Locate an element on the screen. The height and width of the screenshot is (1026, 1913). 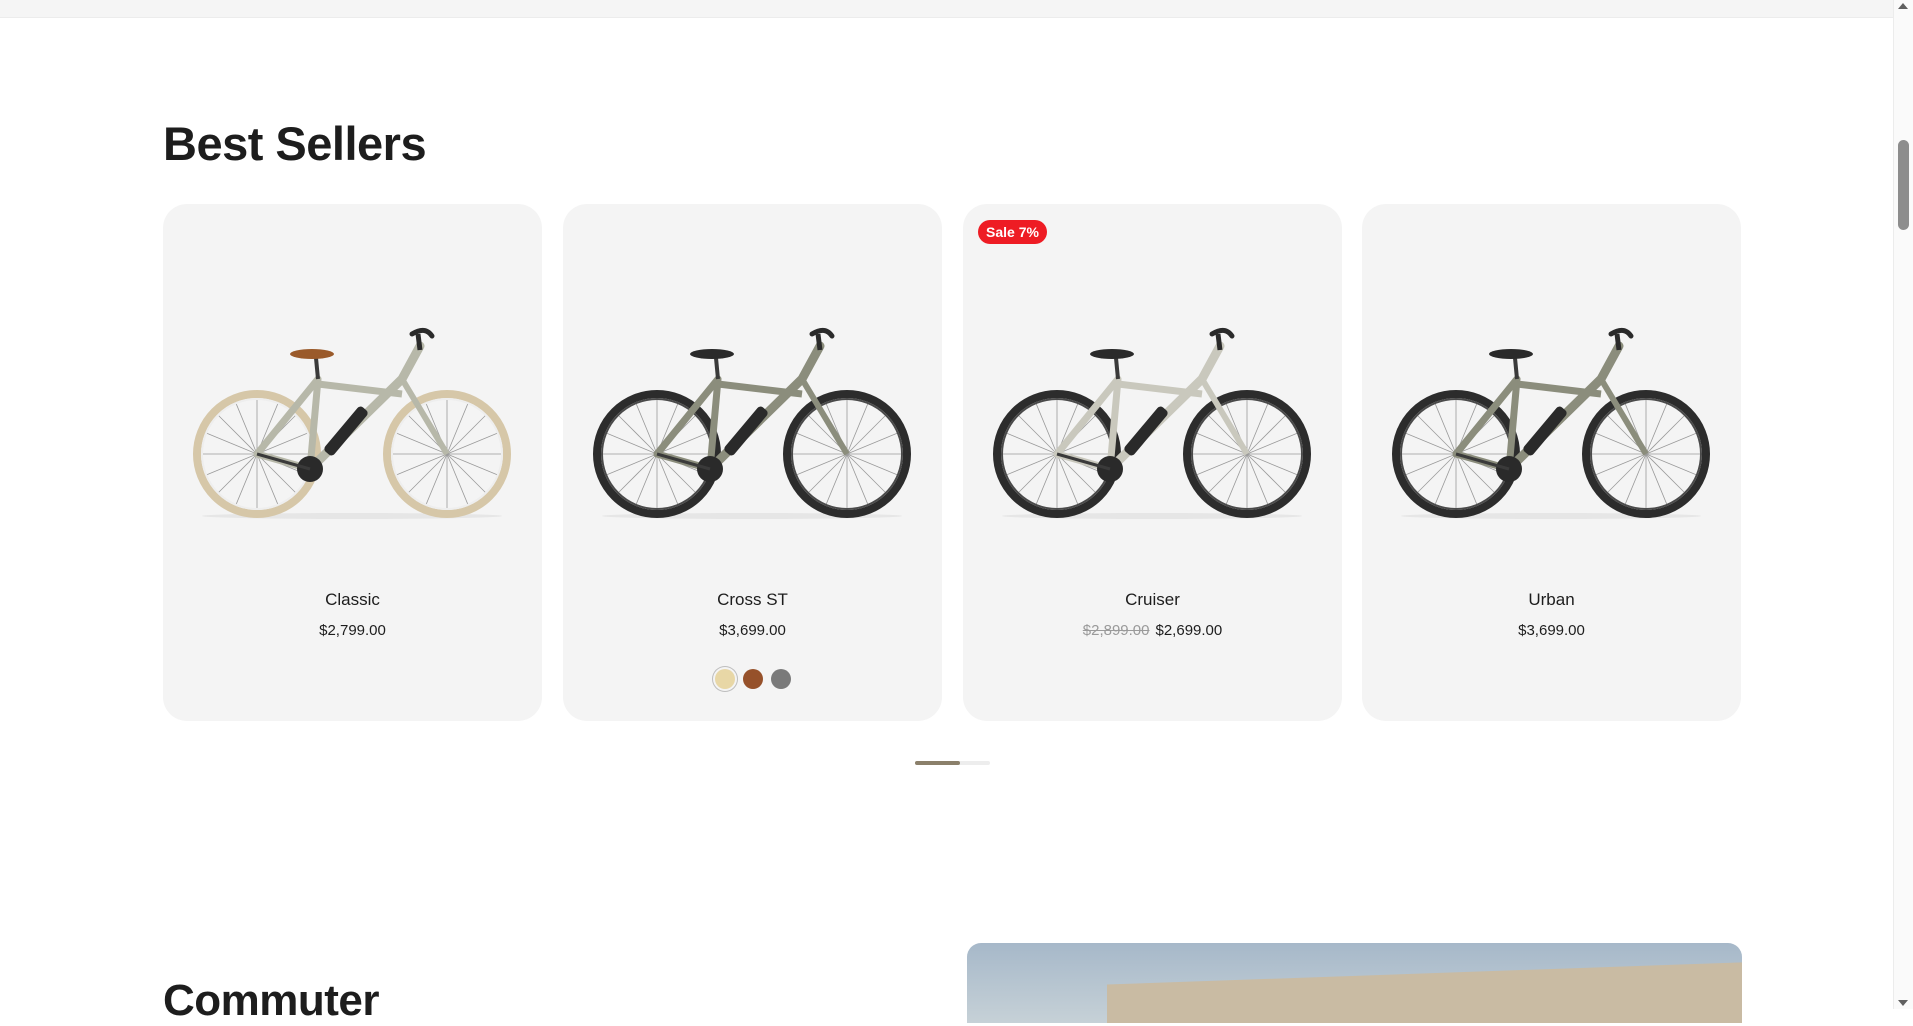
carousel-progress-track is located at coordinates (952, 763).